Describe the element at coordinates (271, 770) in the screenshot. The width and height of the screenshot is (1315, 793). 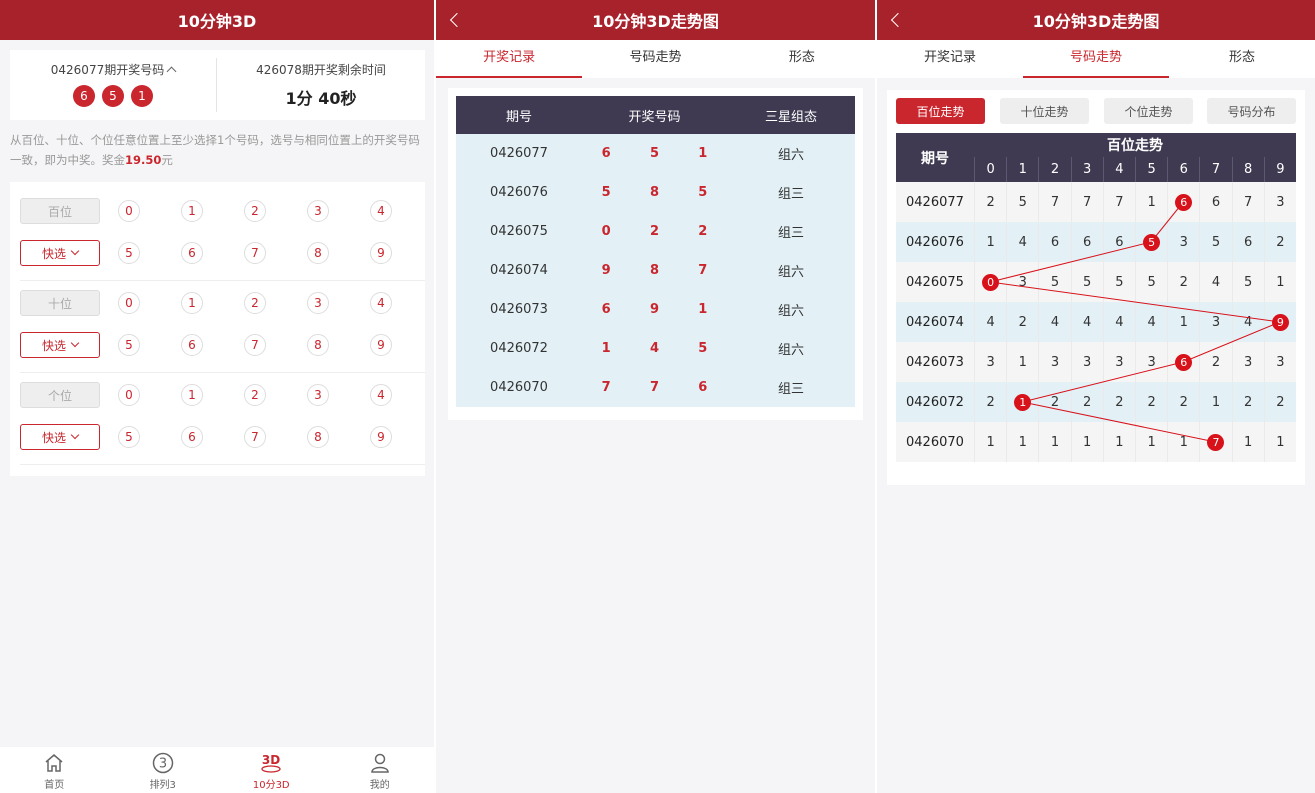
I see `tab-10min-3d: 3D 10分3D` at that location.